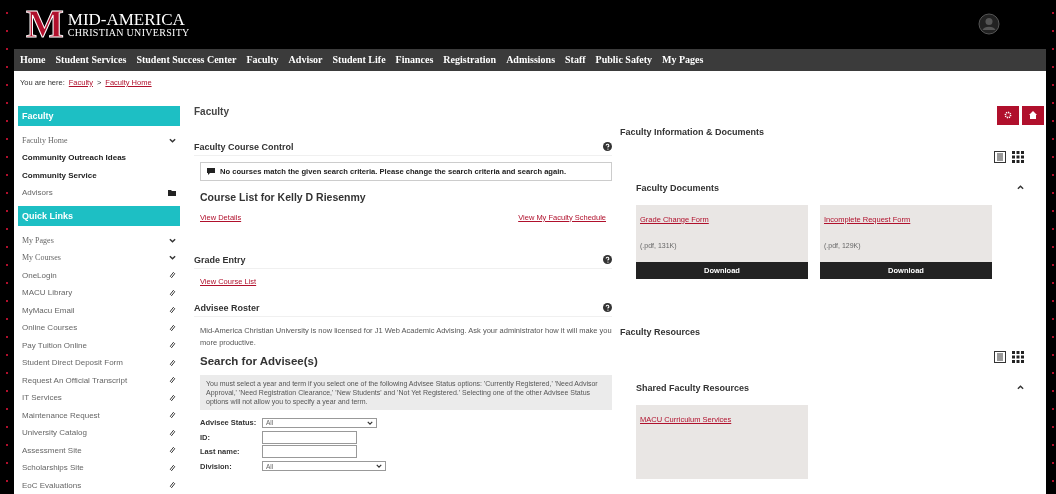  Describe the element at coordinates (99, 310) in the screenshot. I see `sidebar-item: MyMacu Email` at that location.